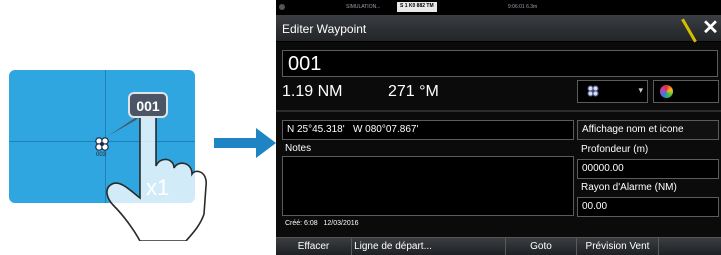  What do you see at coordinates (428, 186) in the screenshot?
I see `notes-field` at bounding box center [428, 186].